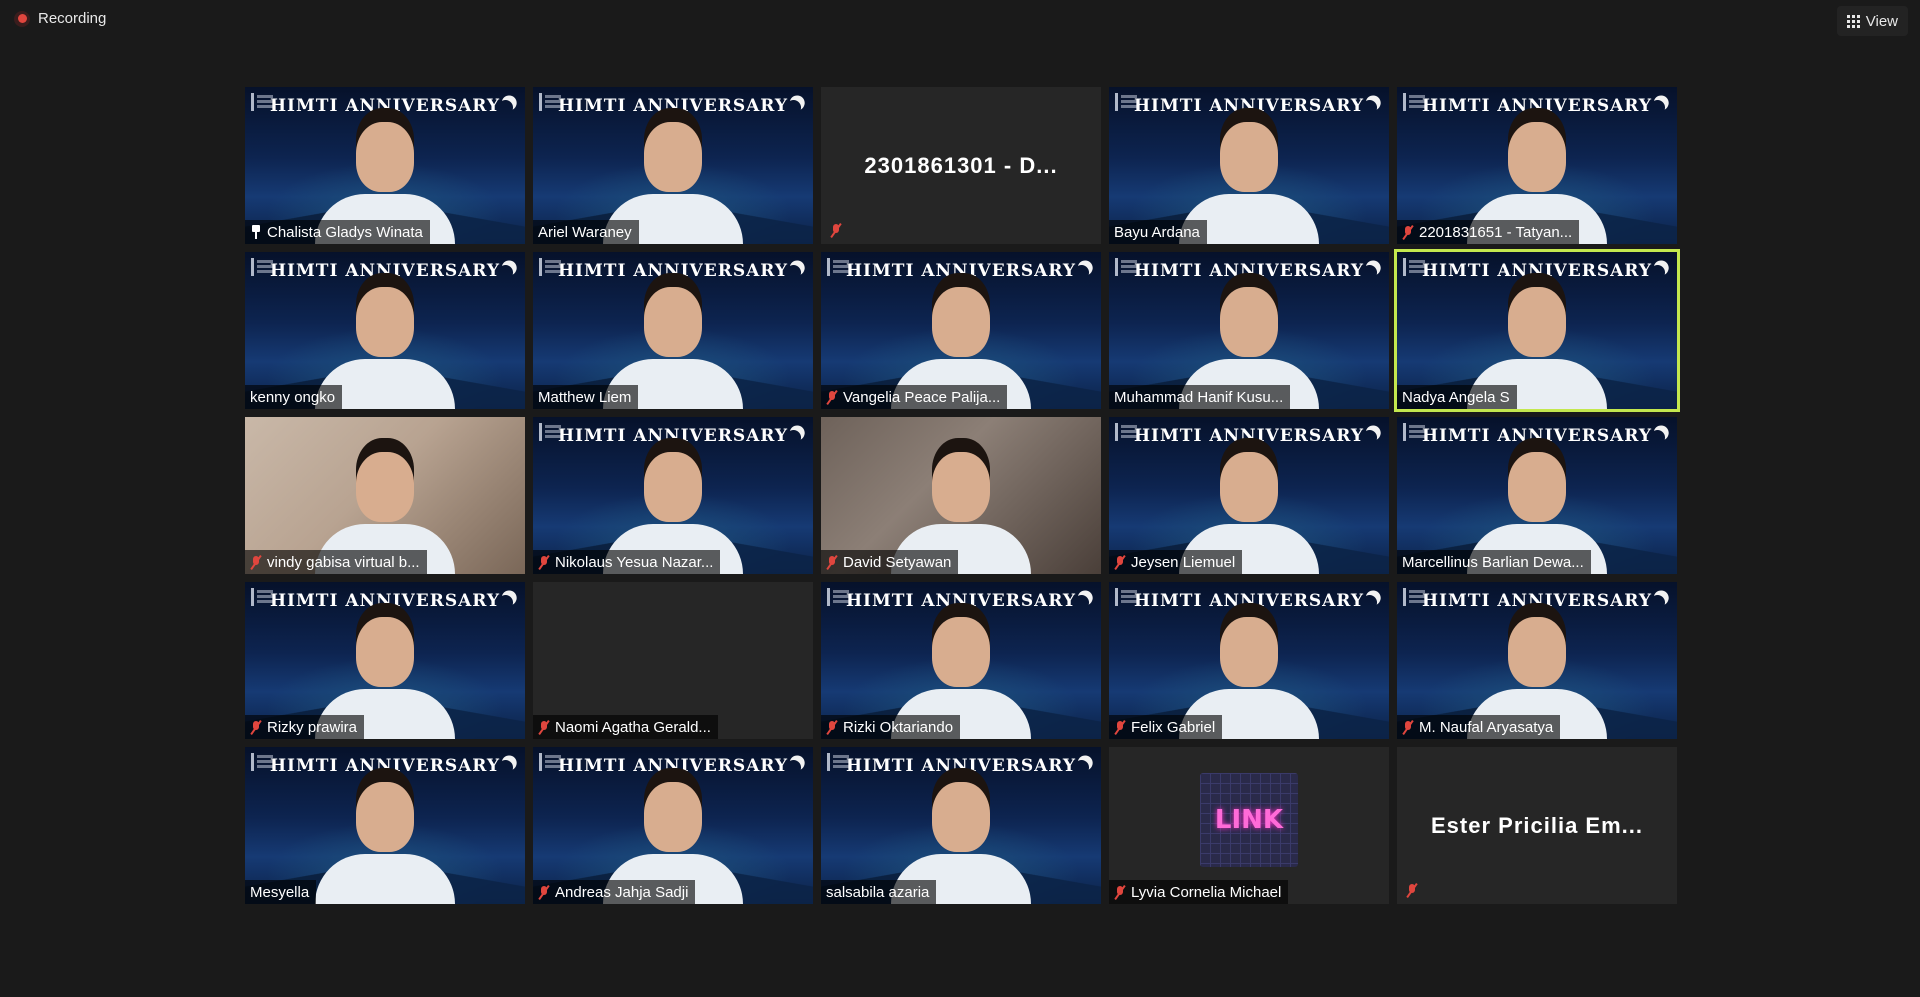 Image resolution: width=1920 pixels, height=997 pixels. Describe the element at coordinates (1537, 660) in the screenshot. I see `participant-tile: HIMTI ANNIVERSARY M. Naufal Aryasatya` at that location.